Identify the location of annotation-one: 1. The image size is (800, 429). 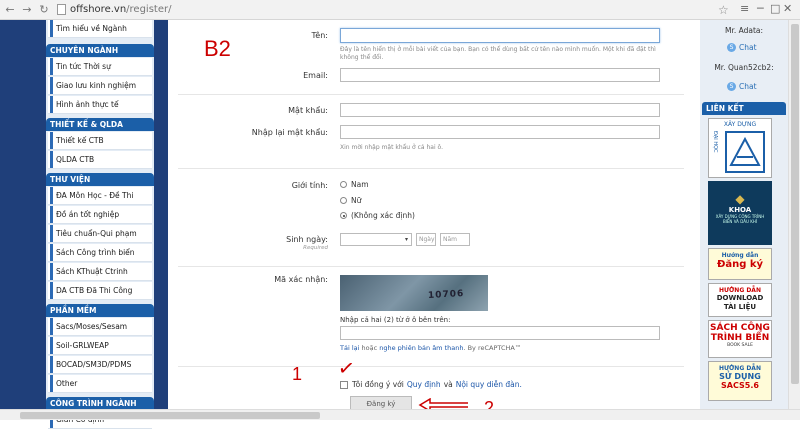
(297, 374).